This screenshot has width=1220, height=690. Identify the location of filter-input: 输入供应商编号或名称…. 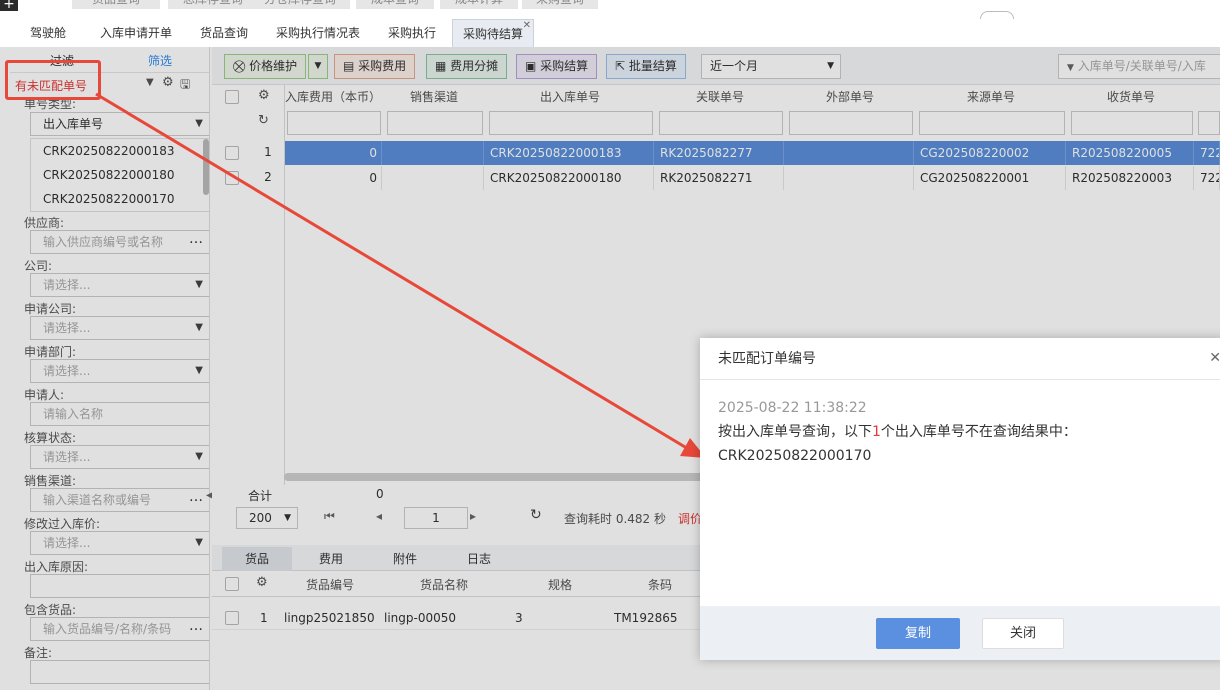
(119, 241).